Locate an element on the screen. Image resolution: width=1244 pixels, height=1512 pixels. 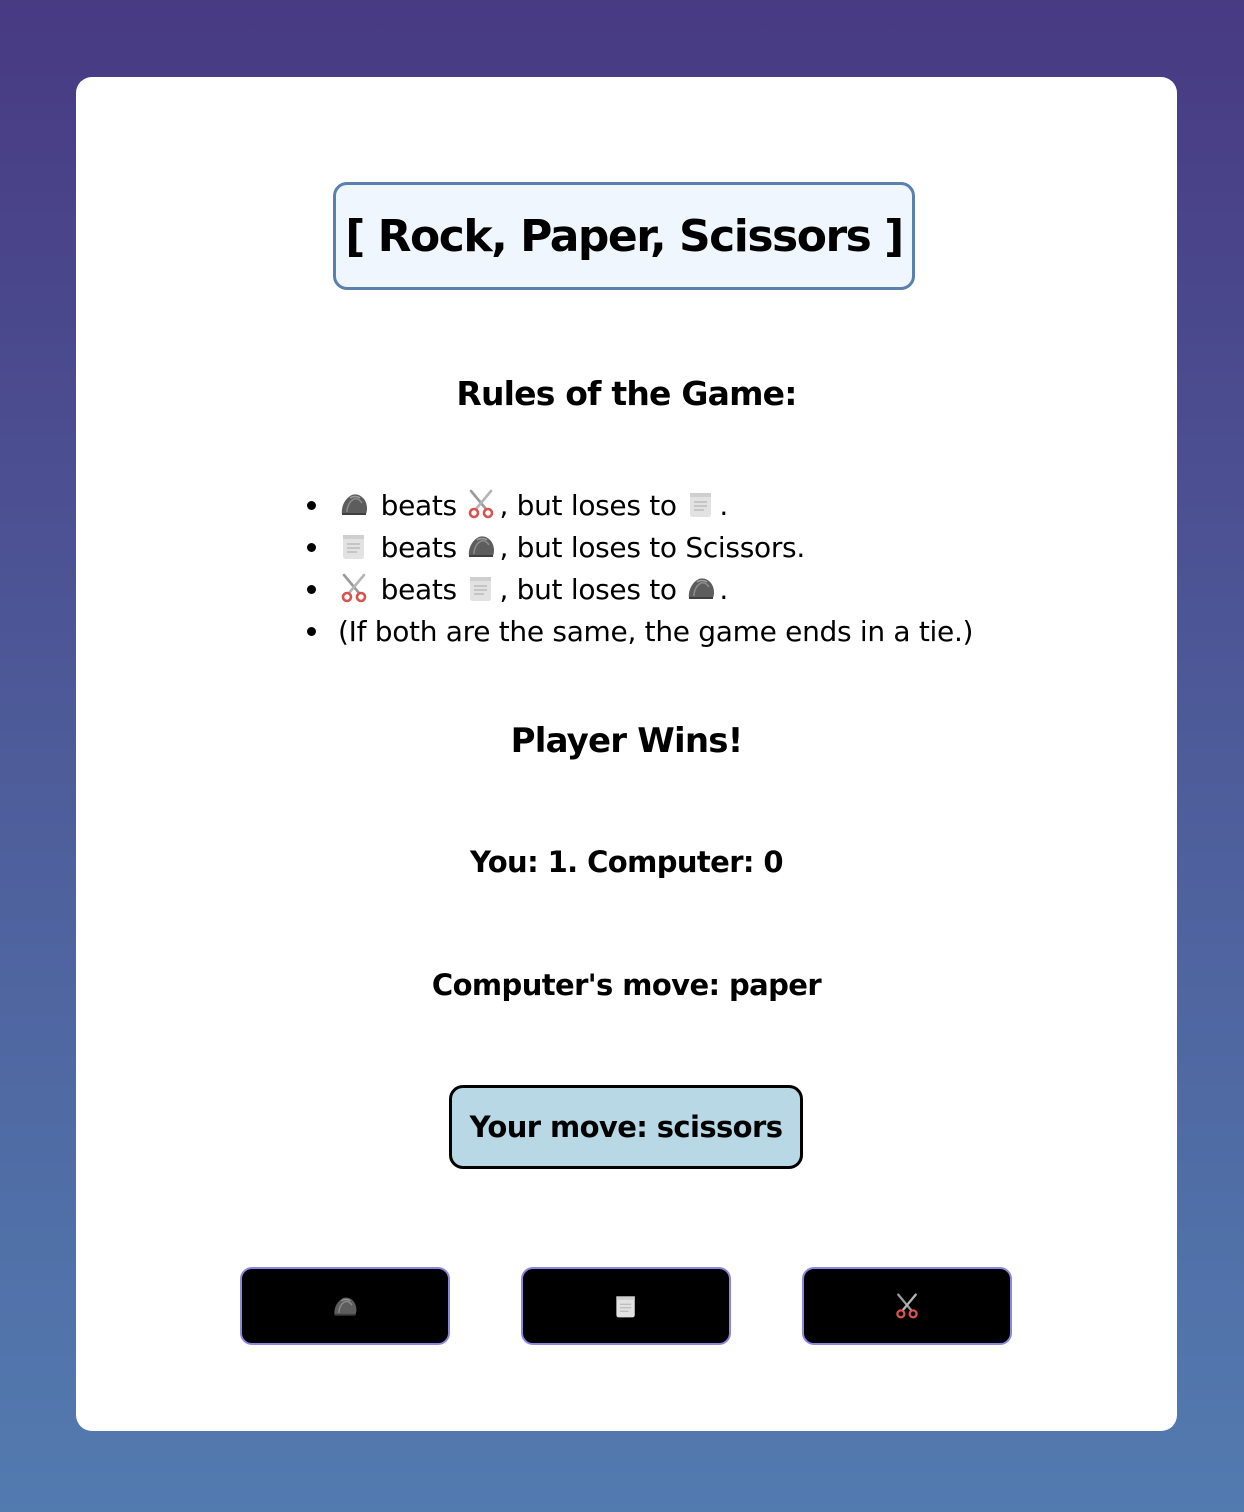
result-text: Player Wins! is located at coordinates (627, 741).